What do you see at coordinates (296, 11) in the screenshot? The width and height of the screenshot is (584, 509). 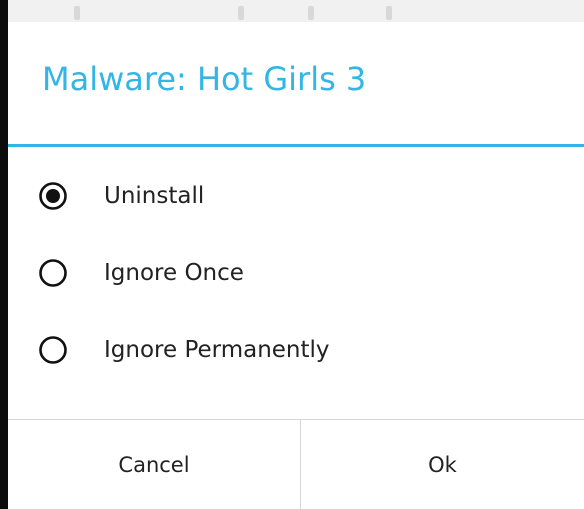 I see `background-behind-dialog` at bounding box center [296, 11].